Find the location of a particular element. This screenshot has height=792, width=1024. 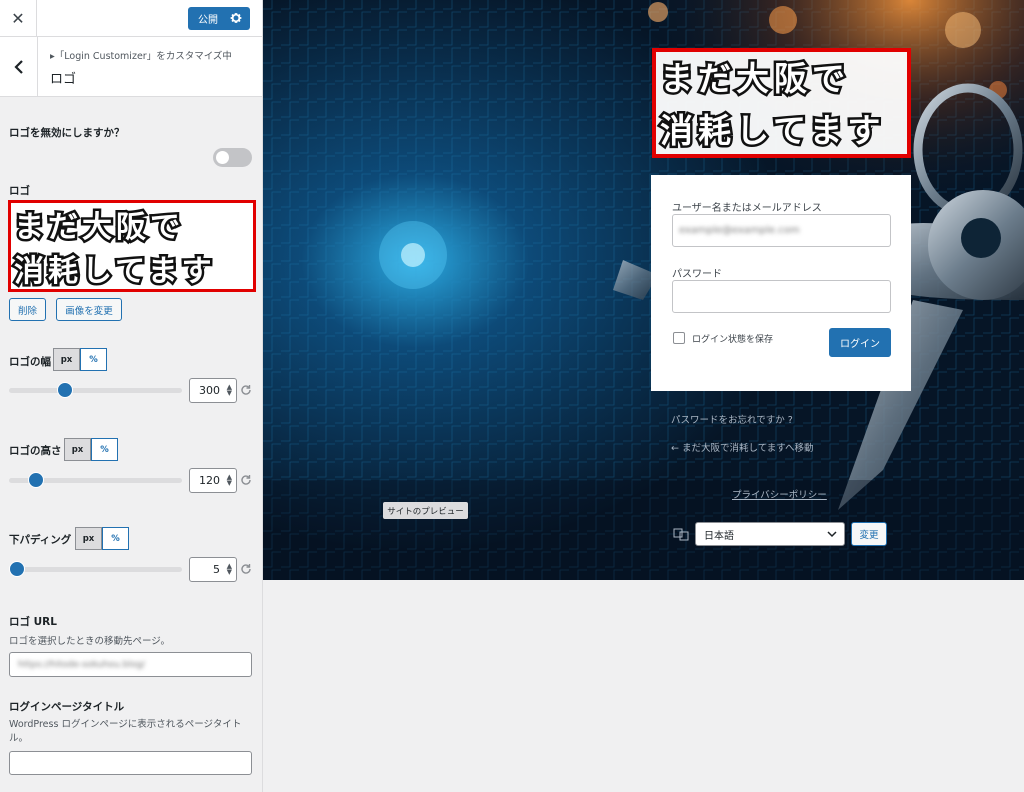

logo-width-label: ロゴの幅 is located at coordinates (30, 362).